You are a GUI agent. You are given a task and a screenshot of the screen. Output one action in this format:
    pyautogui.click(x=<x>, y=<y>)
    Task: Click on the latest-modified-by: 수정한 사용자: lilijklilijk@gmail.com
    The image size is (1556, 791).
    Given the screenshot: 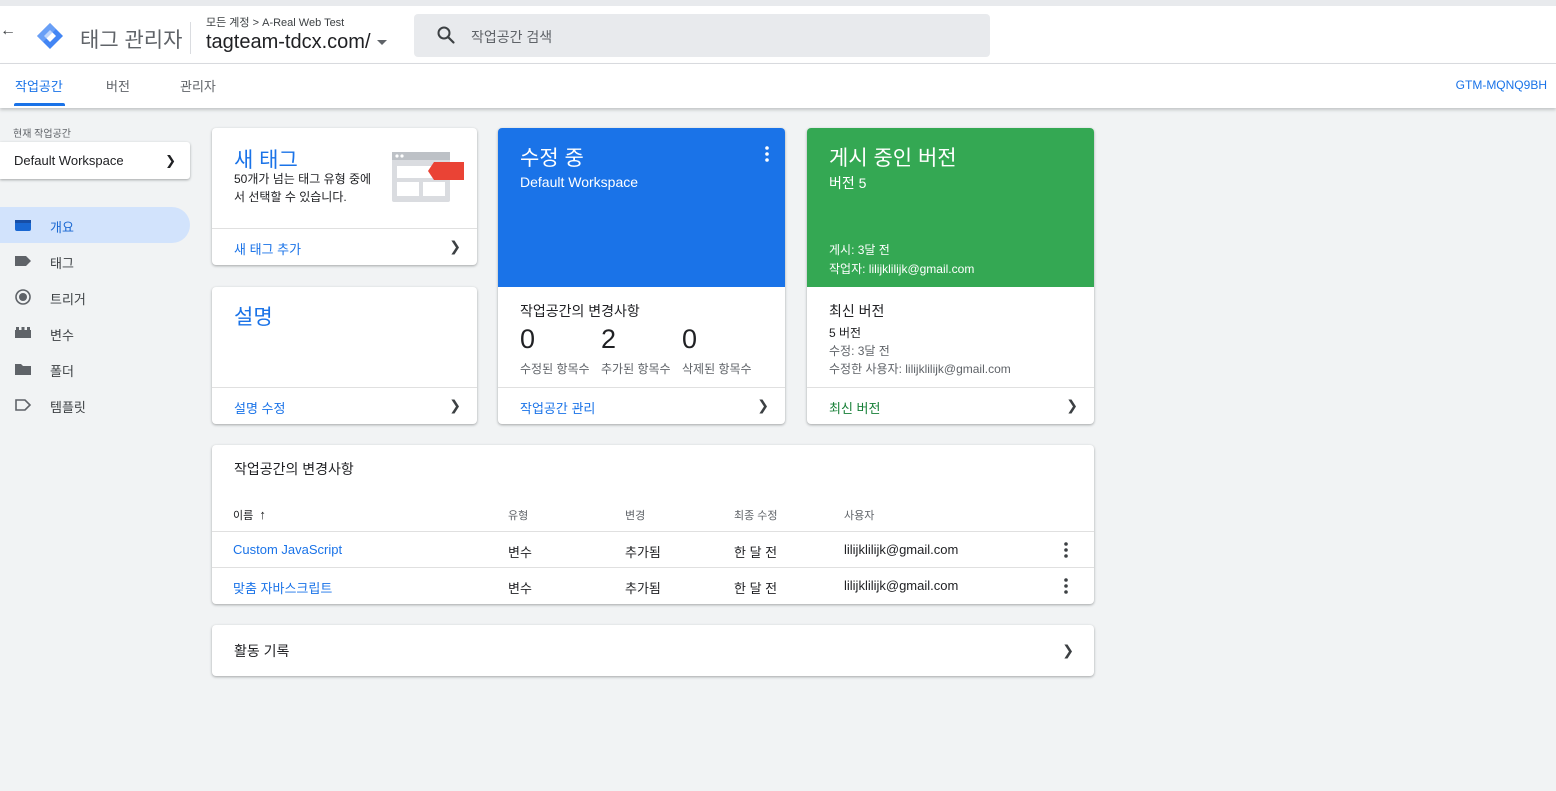 What is the action you would take?
    pyautogui.click(x=920, y=369)
    